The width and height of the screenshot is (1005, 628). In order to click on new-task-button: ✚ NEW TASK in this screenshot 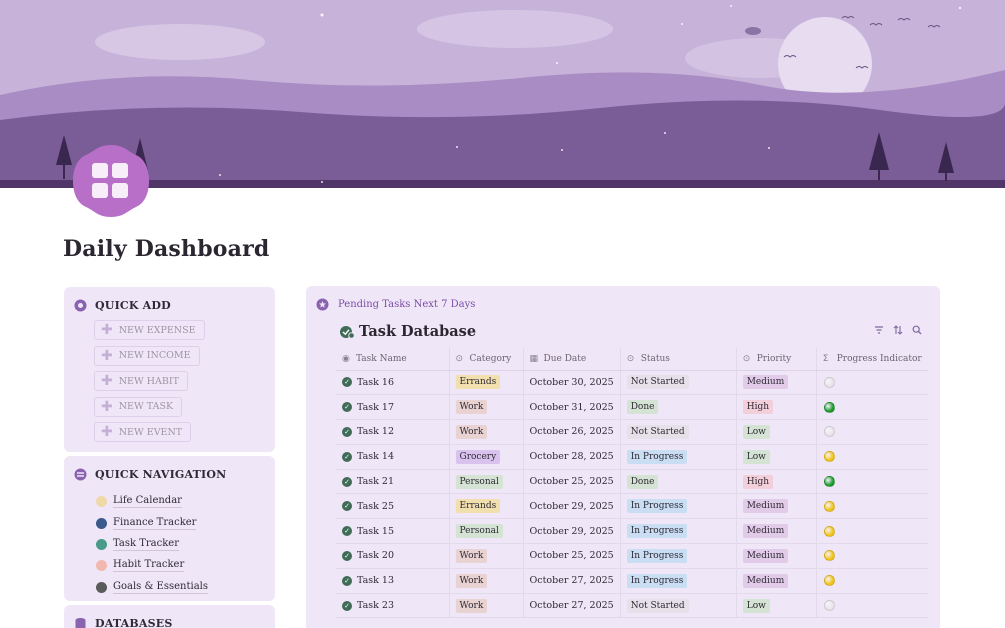, I will do `click(138, 406)`.